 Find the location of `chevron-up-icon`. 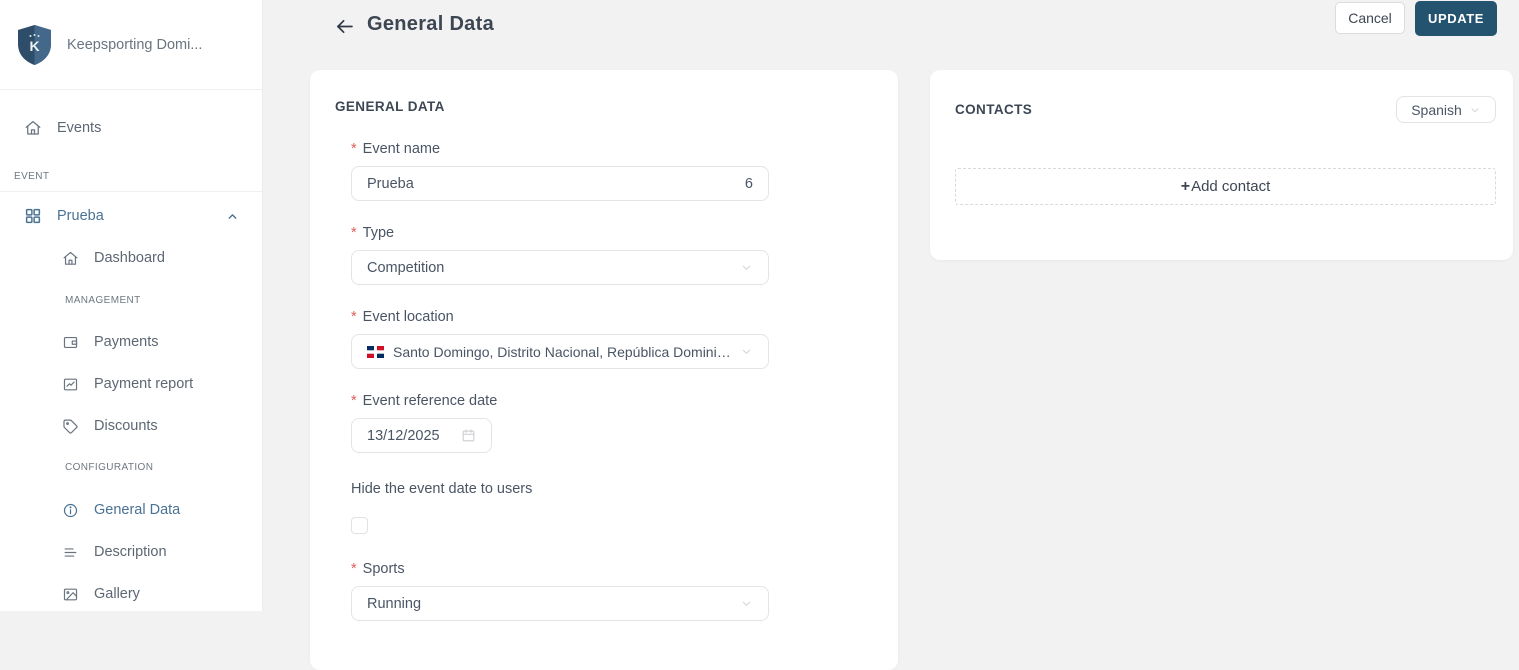

chevron-up-icon is located at coordinates (232, 216).